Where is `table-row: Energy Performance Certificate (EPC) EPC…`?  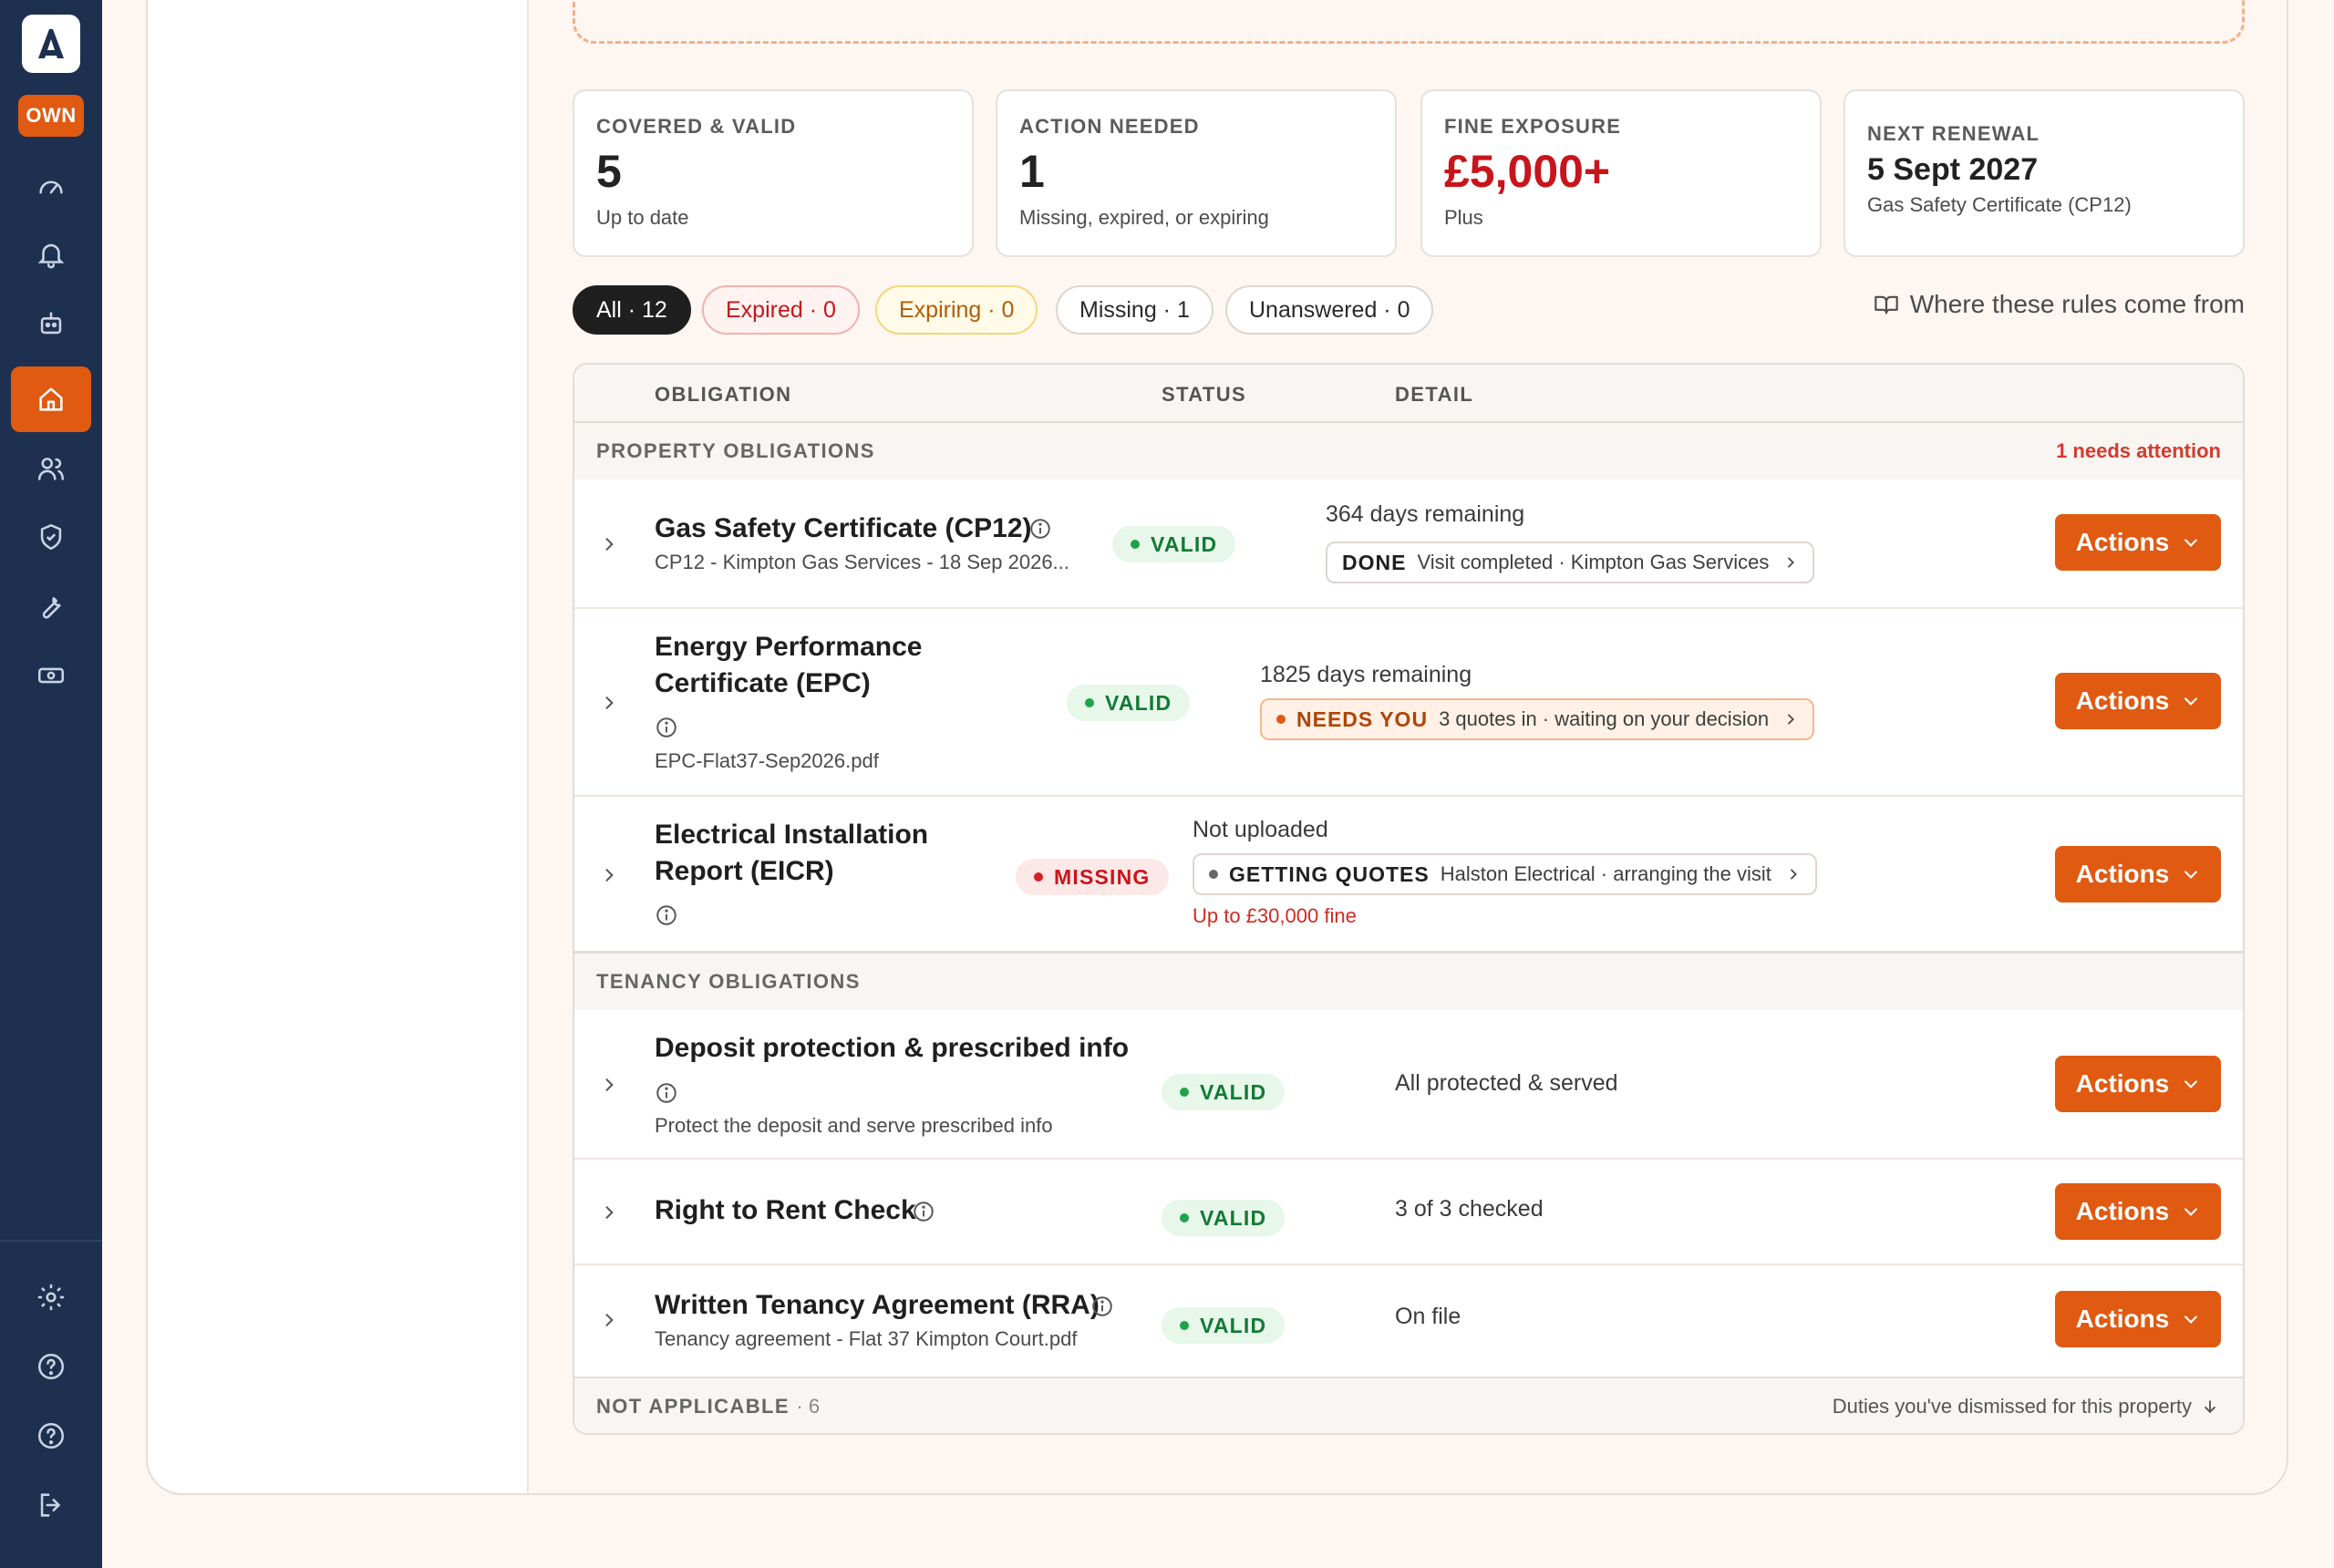 table-row: Energy Performance Certificate (EPC) EPC… is located at coordinates (1408, 703).